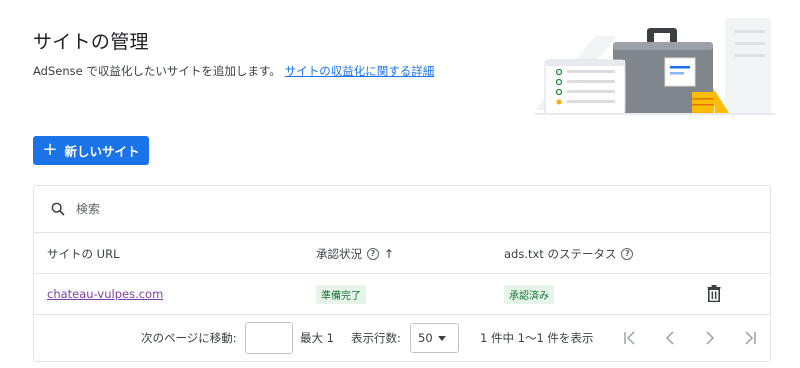 Image resolution: width=800 pixels, height=368 pixels. I want to click on chevron-left-icon, so click(669, 338).